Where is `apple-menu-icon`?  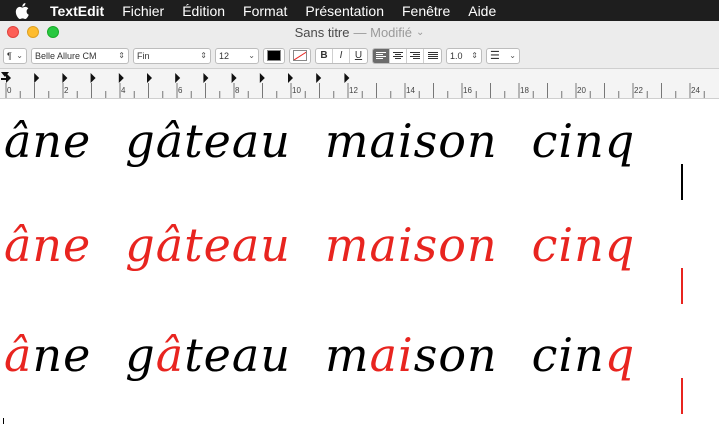
apple-menu-icon is located at coordinates (22, 10).